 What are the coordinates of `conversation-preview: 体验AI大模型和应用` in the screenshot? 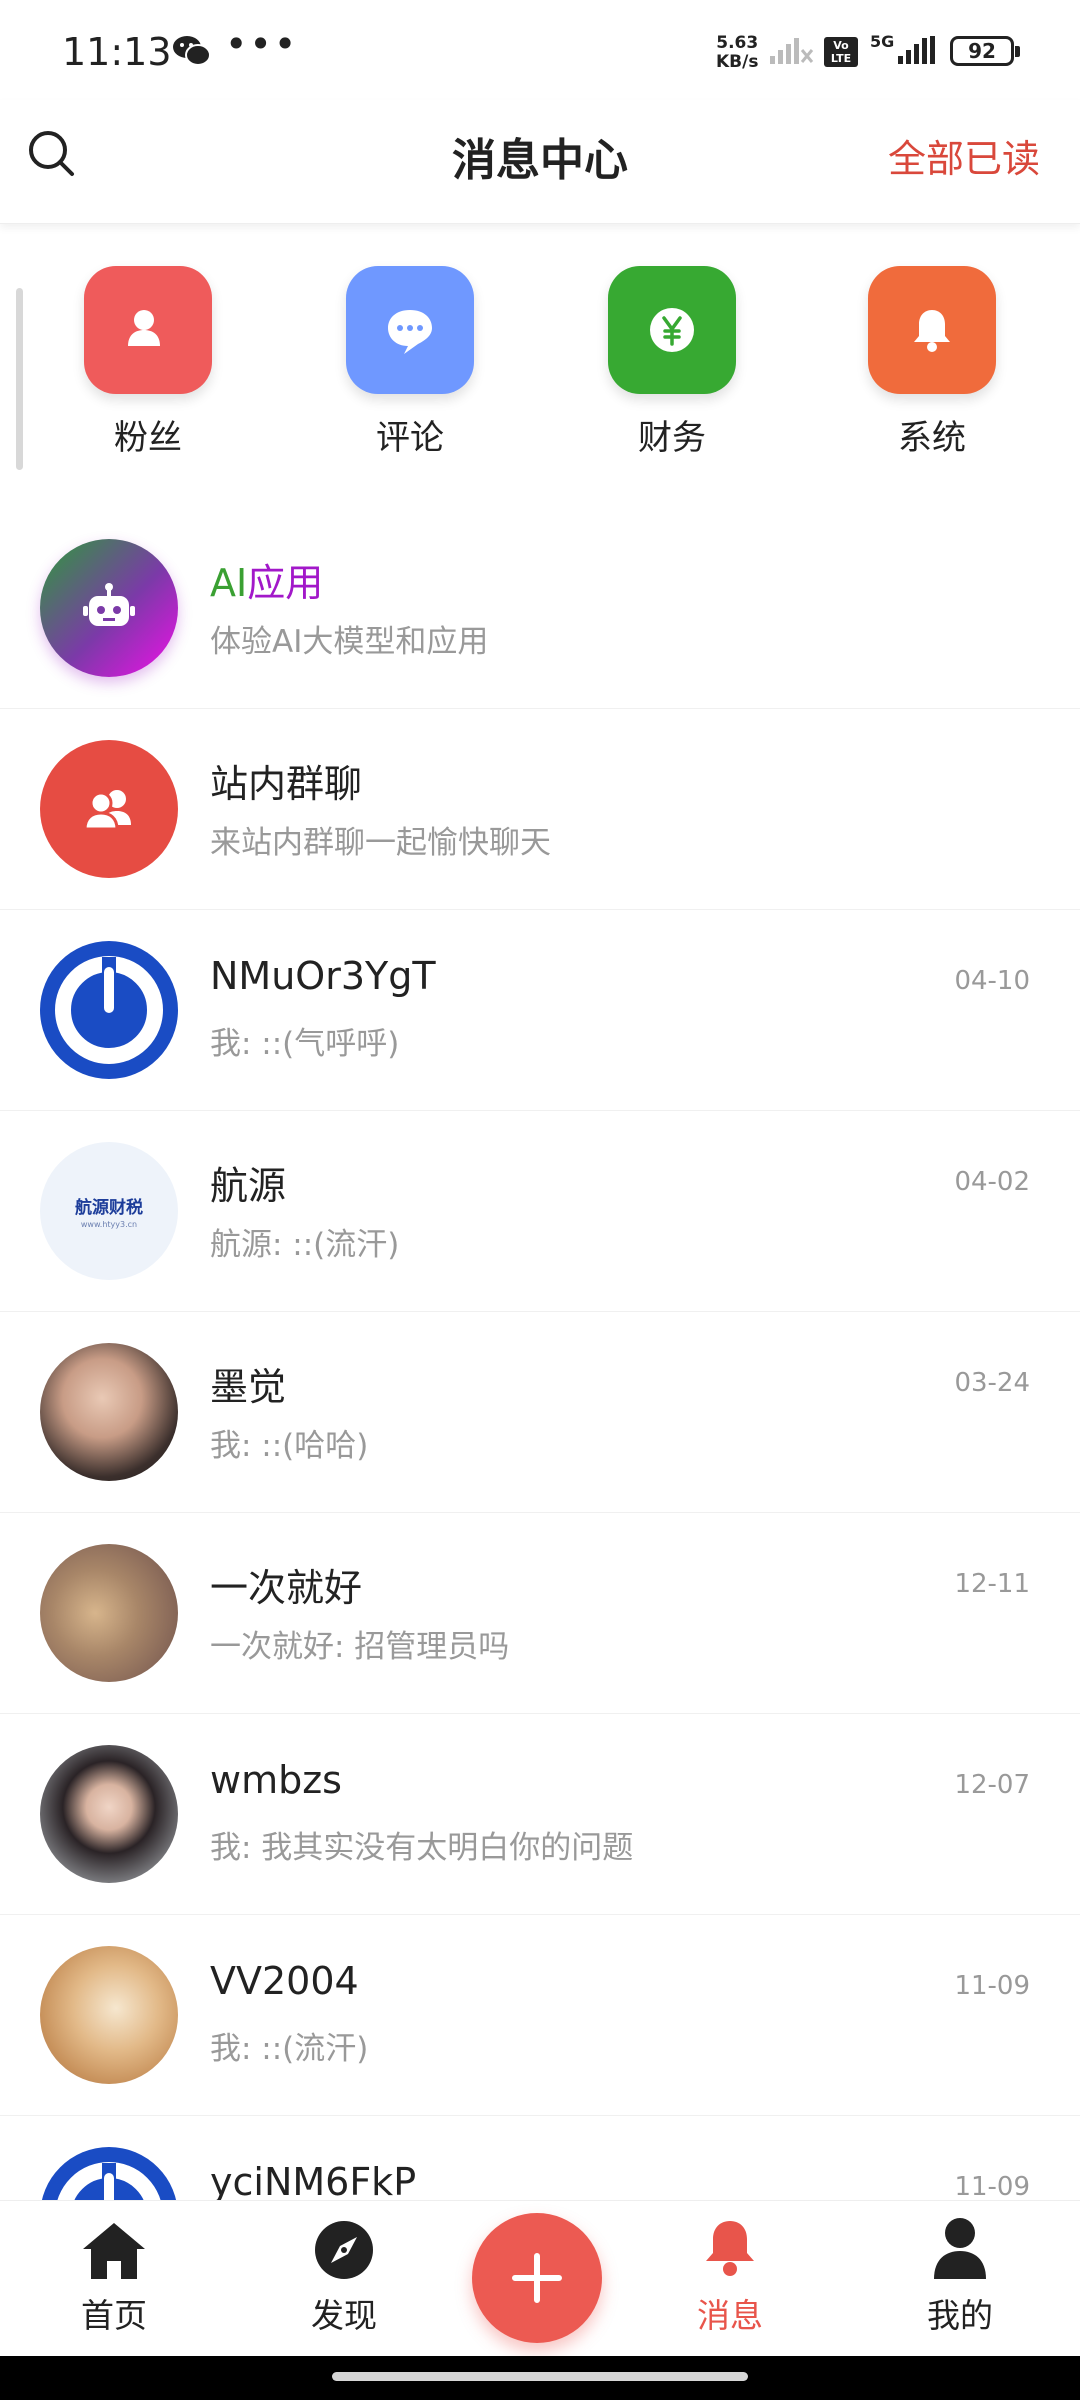 It's located at (349, 642).